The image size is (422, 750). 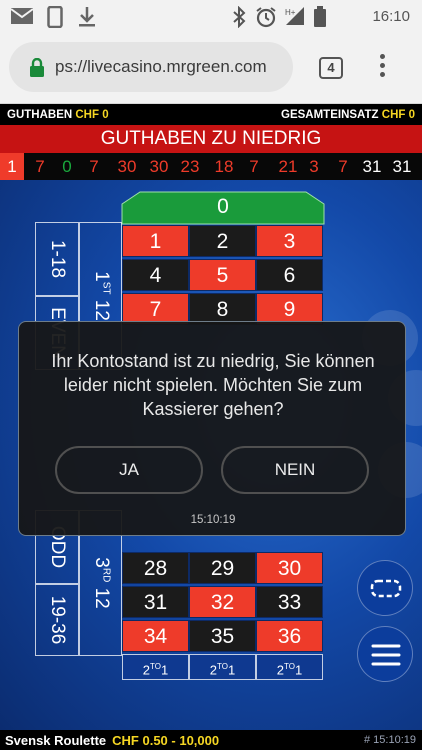 I want to click on bet-column-3: 2TO1, so click(x=289, y=667).